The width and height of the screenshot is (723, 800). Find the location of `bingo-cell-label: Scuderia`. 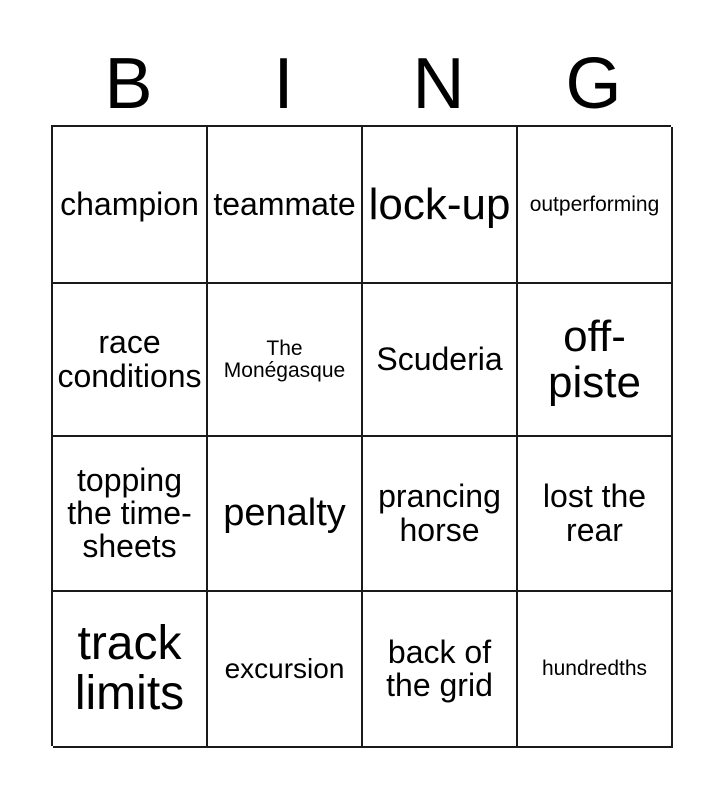

bingo-cell-label: Scuderia is located at coordinates (439, 358).